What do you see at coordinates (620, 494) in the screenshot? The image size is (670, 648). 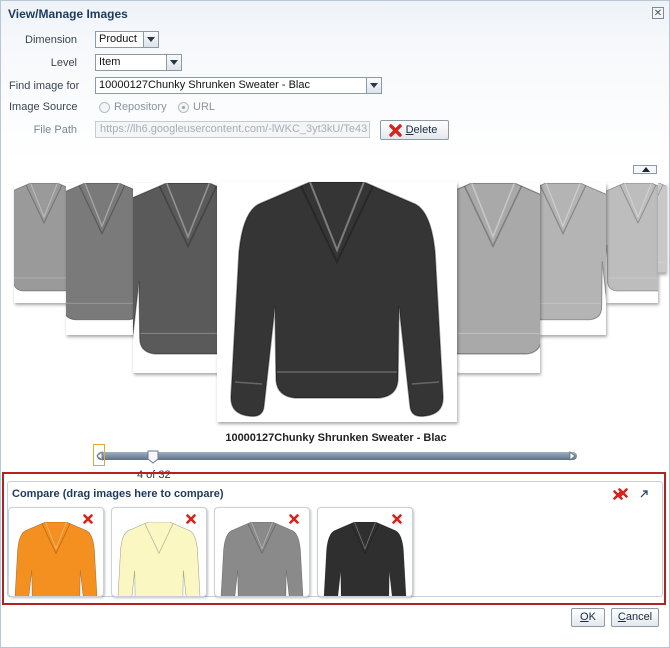 I see `remove-all-icon` at bounding box center [620, 494].